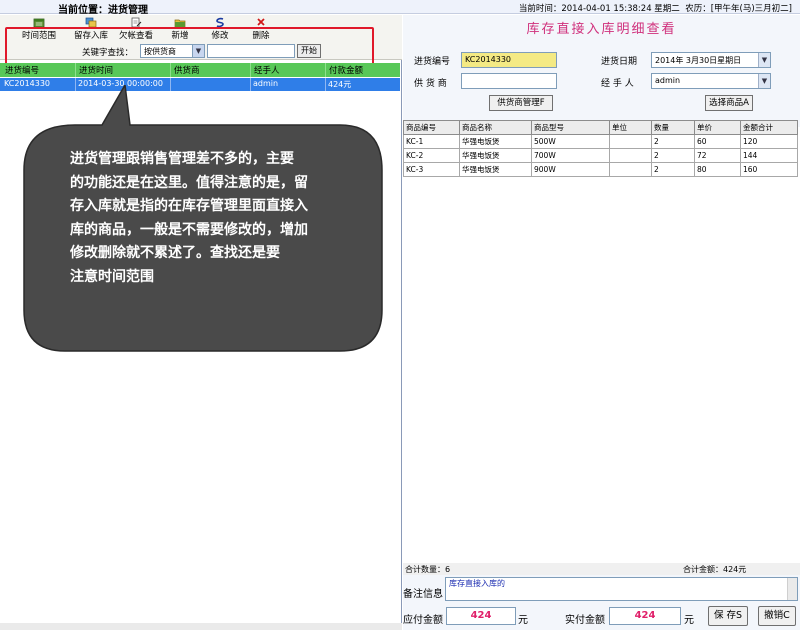  Describe the element at coordinates (717, 127) in the screenshot. I see `col-unit-price: 单价` at that location.